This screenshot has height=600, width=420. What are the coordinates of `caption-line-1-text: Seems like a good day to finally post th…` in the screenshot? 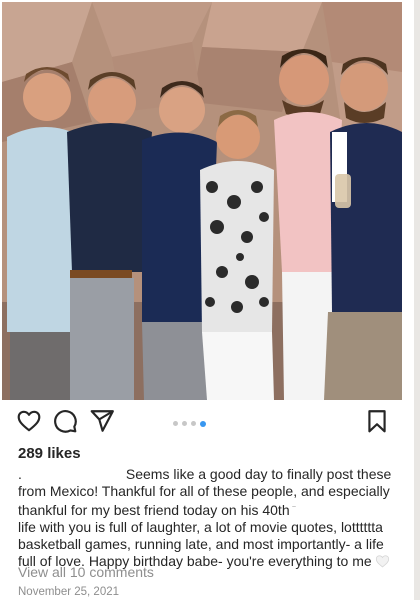 It's located at (258, 474).